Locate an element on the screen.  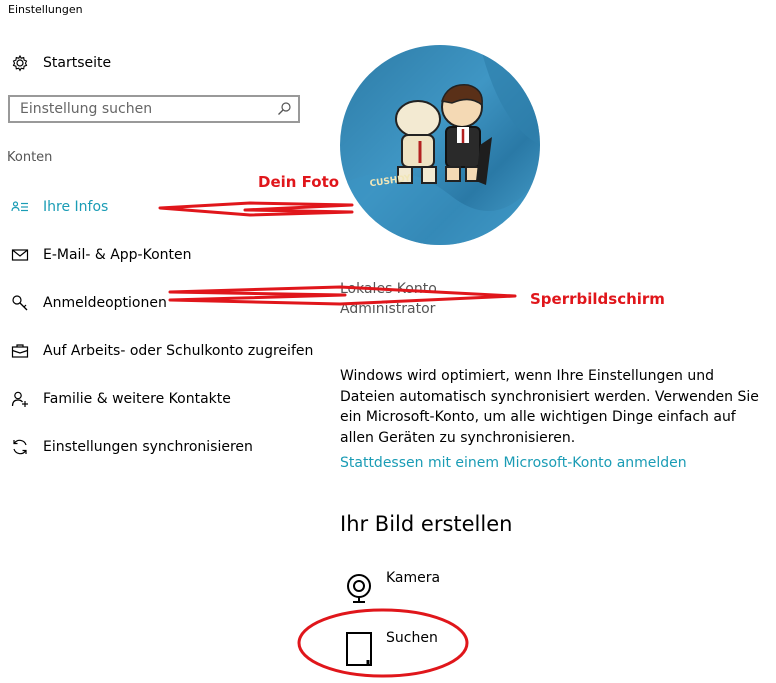
gear-icon is located at coordinates (20, 63).